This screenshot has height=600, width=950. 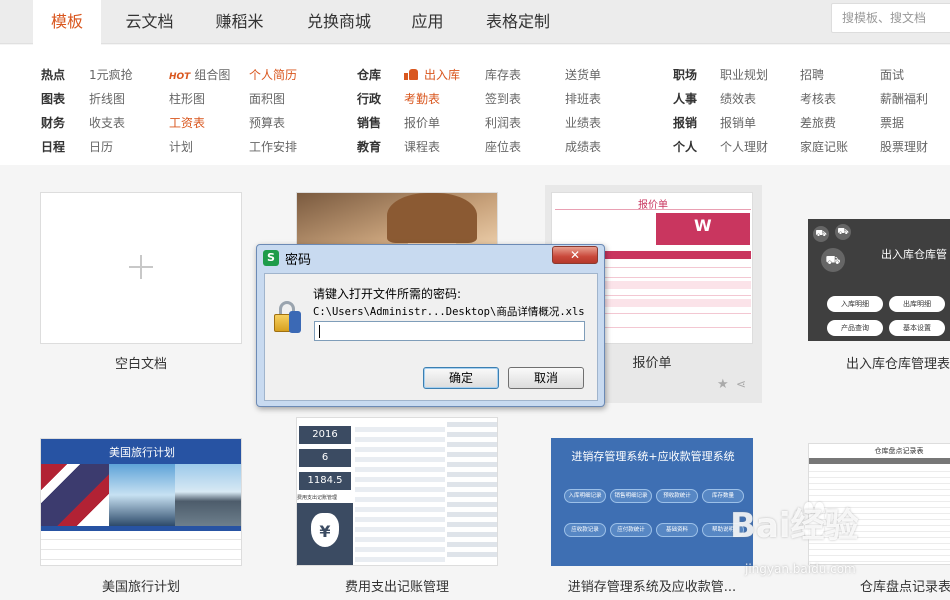 I want to click on blank-document-thumbnail, so click(x=141, y=268).